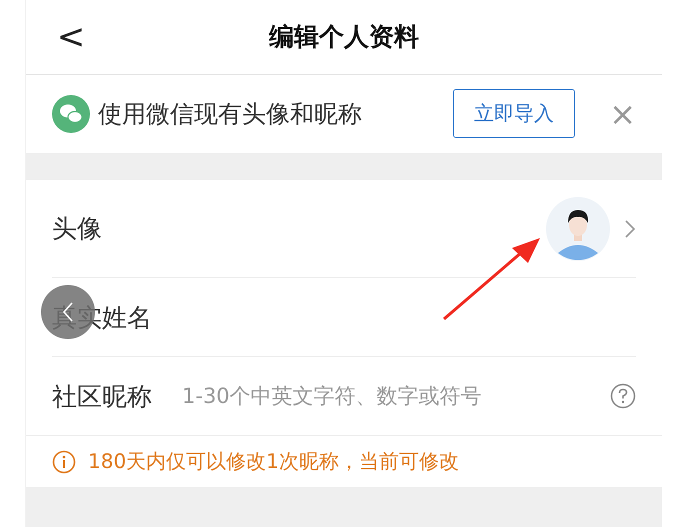 This screenshot has width=677, height=527. Describe the element at coordinates (71, 37) in the screenshot. I see `back-button: <` at that location.